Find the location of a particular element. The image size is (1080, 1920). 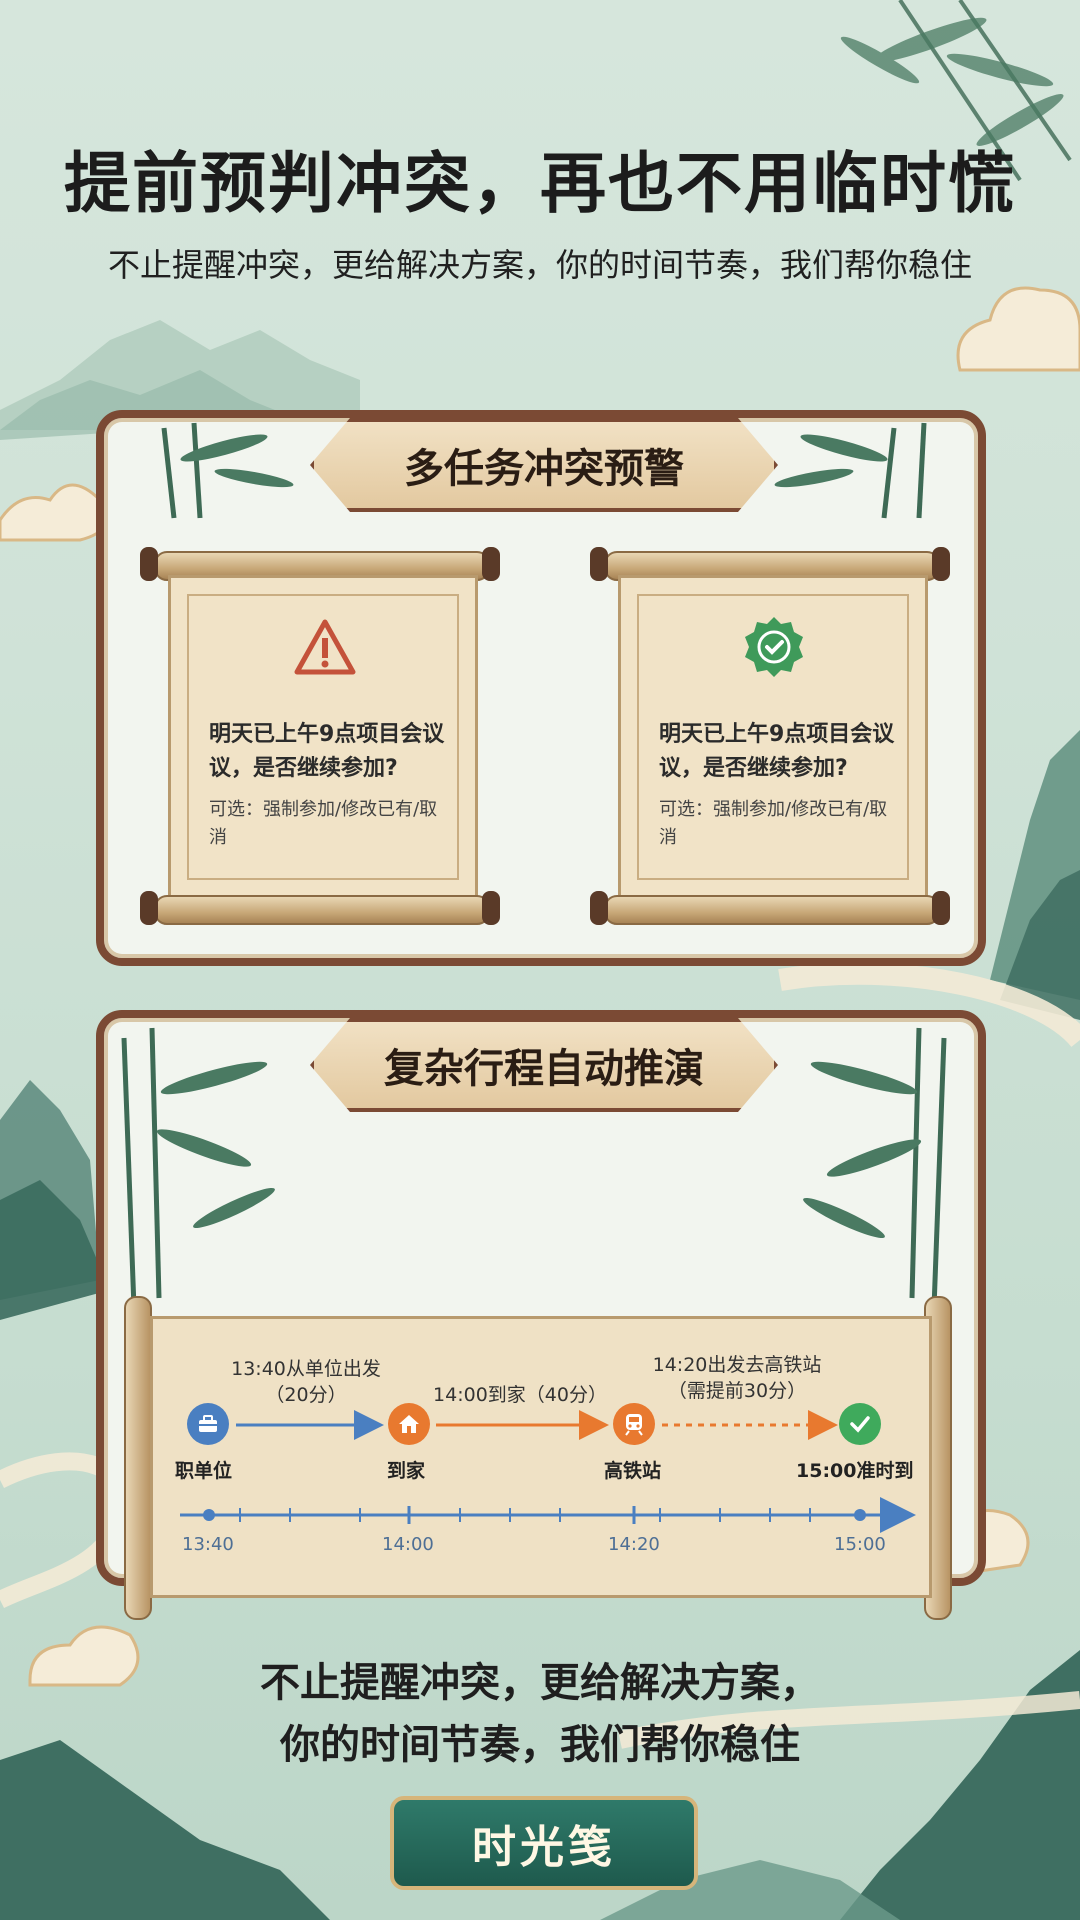

page-subtitle: 不止提醒冲突，更给解决方案，你的时间节奏，我们帮你稳住 is located at coordinates (539, 265).